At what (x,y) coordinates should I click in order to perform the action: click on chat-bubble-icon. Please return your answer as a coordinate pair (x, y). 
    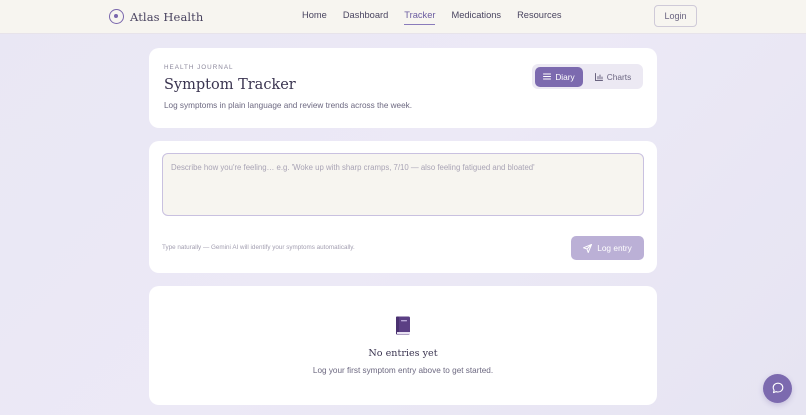
    Looking at the image, I should click on (778, 388).